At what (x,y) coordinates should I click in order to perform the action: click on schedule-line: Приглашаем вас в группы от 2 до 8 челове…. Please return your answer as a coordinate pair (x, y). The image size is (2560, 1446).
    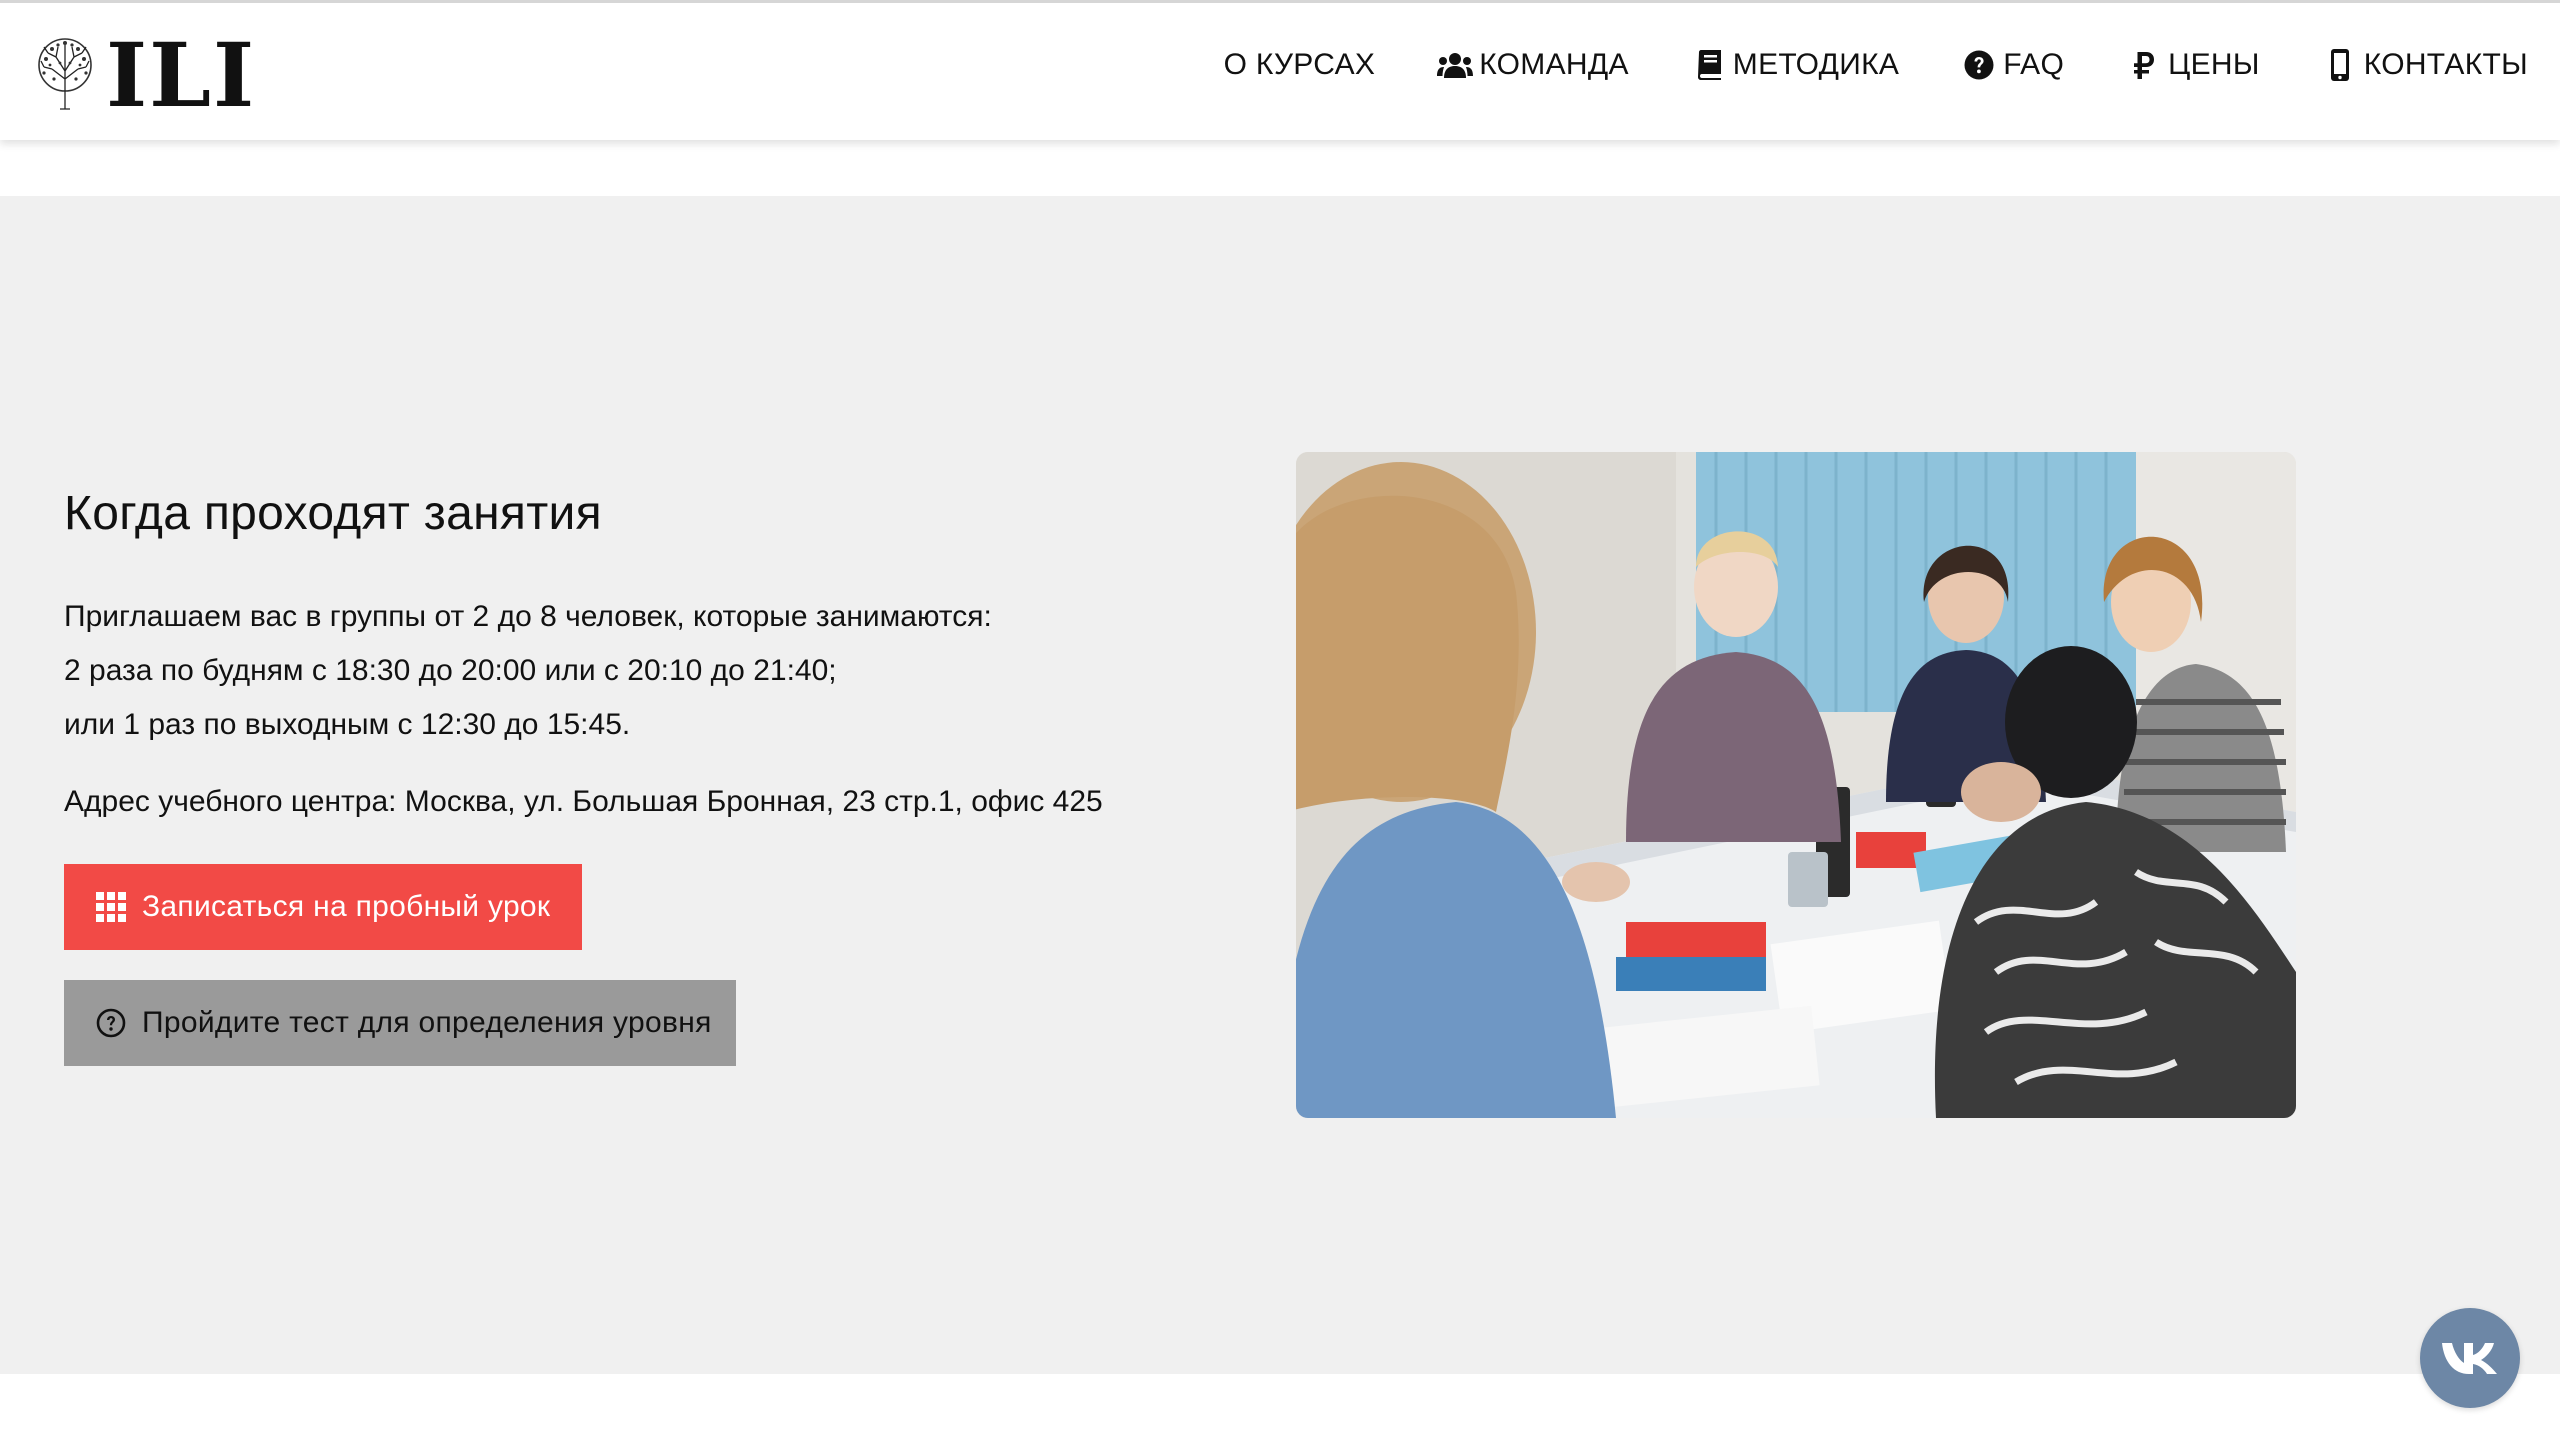
    Looking at the image, I should click on (528, 616).